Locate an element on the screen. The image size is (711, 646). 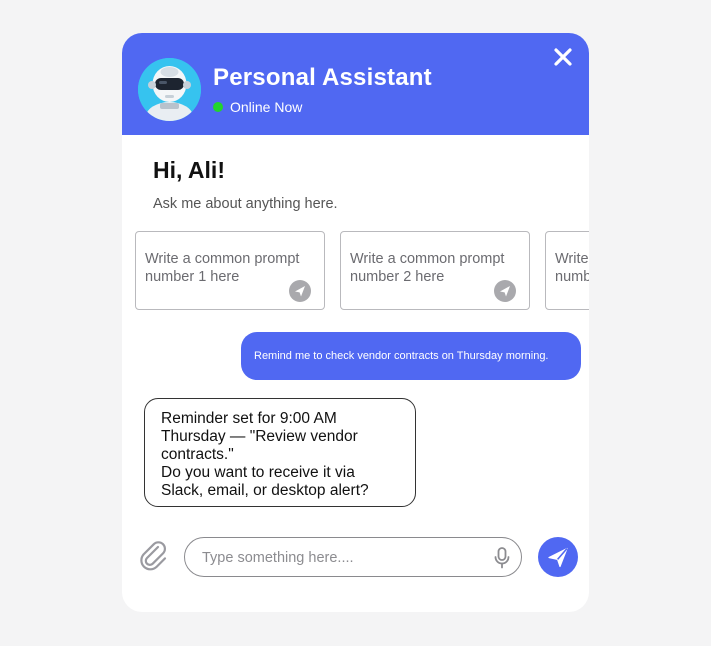
prompt-card-2: Write a common prompt number 2 here is located at coordinates (435, 270).